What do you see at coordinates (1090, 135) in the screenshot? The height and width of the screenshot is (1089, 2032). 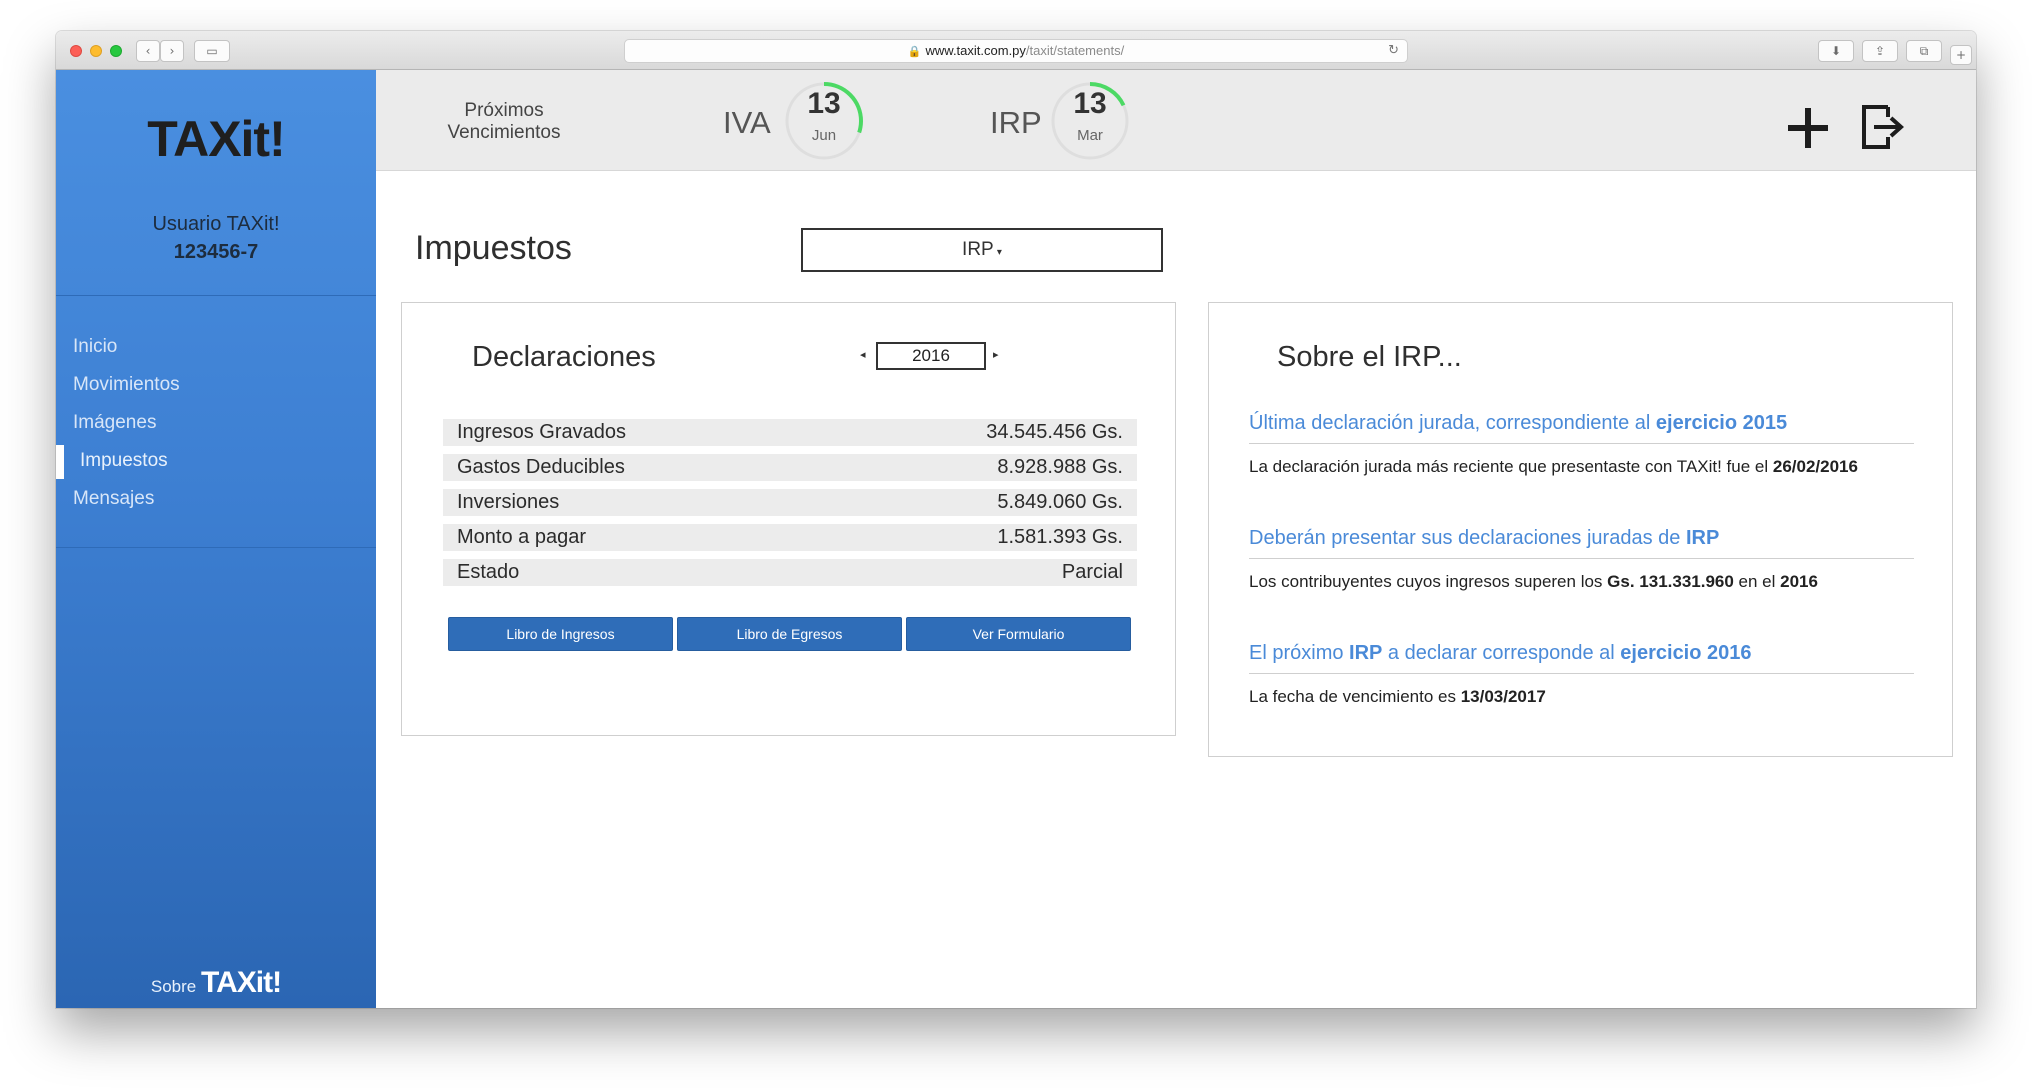 I see `deadline-irp-month: Mar` at bounding box center [1090, 135].